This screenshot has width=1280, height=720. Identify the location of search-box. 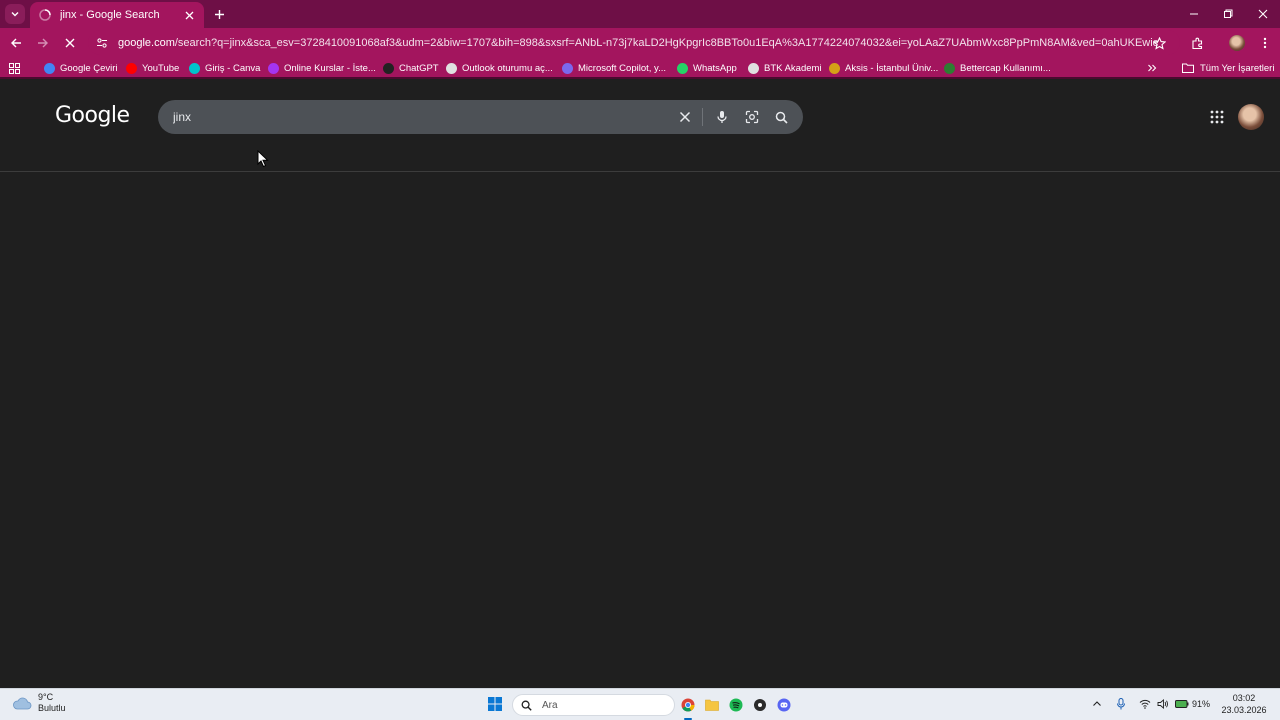
(480, 117).